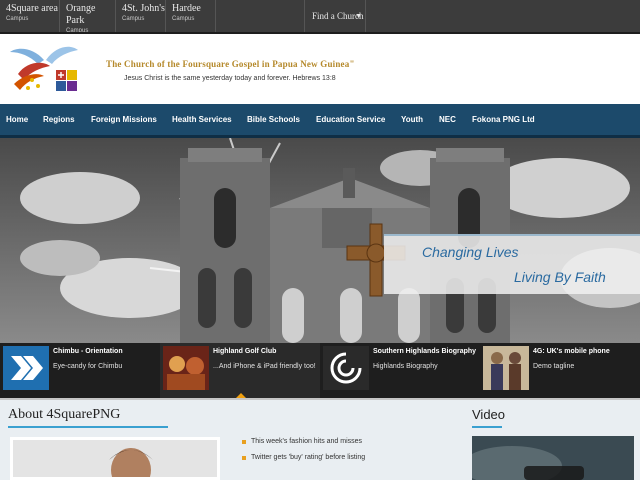 The image size is (640, 480). Describe the element at coordinates (32, 8) in the screenshot. I see `campus-name: 4Square area` at that location.